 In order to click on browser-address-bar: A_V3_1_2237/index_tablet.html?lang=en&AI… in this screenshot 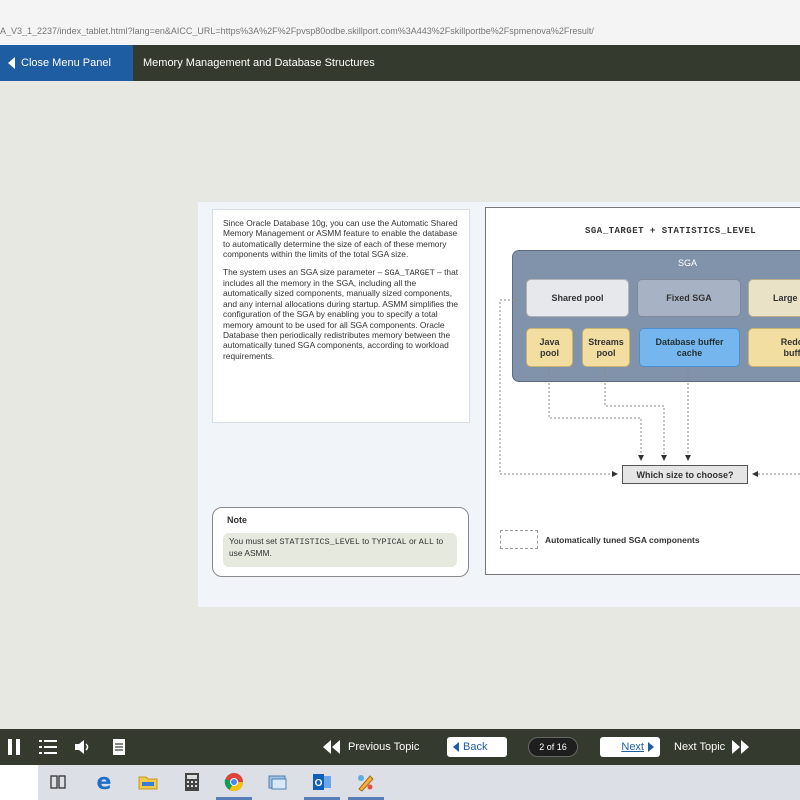, I will do `click(400, 23)`.